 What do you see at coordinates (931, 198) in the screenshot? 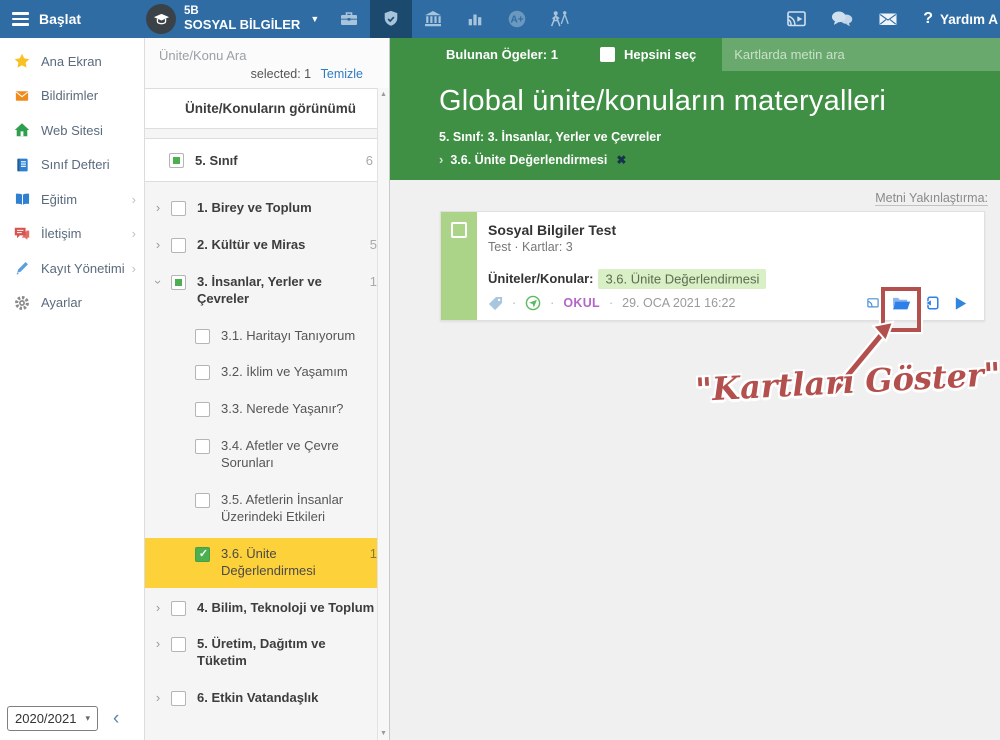
I see `text-zoom-control: Metni Yakınlaştırma:` at bounding box center [931, 198].